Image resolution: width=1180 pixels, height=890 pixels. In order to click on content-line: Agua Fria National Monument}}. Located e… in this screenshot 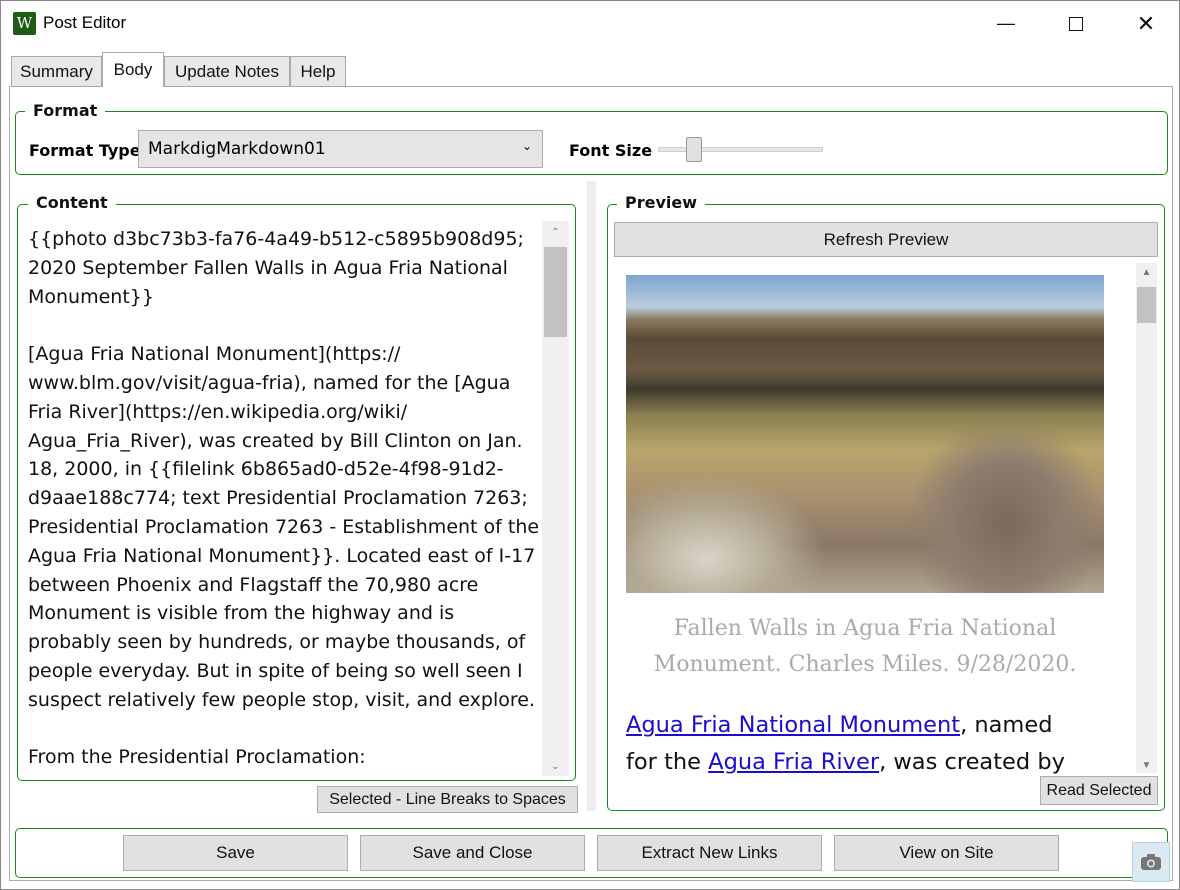, I will do `click(282, 555)`.